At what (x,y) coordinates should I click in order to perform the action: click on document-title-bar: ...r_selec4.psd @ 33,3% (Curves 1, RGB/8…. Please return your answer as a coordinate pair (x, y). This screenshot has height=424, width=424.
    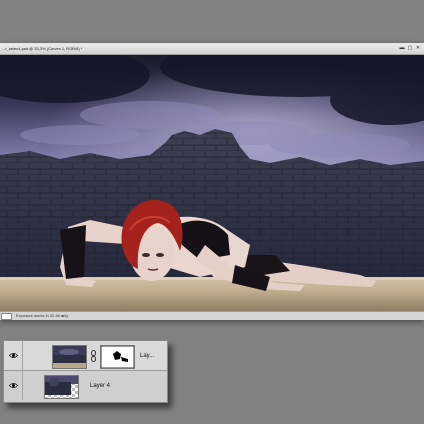
    Looking at the image, I should click on (212, 49).